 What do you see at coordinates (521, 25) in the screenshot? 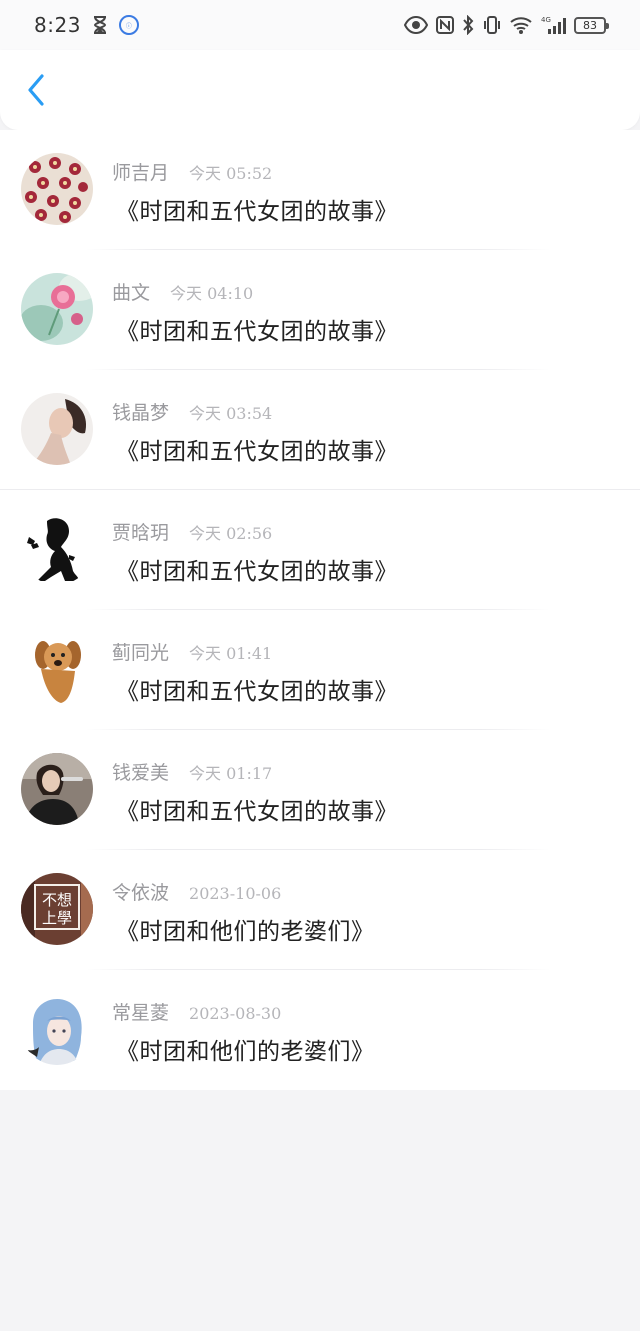
I see `wifi-icon` at bounding box center [521, 25].